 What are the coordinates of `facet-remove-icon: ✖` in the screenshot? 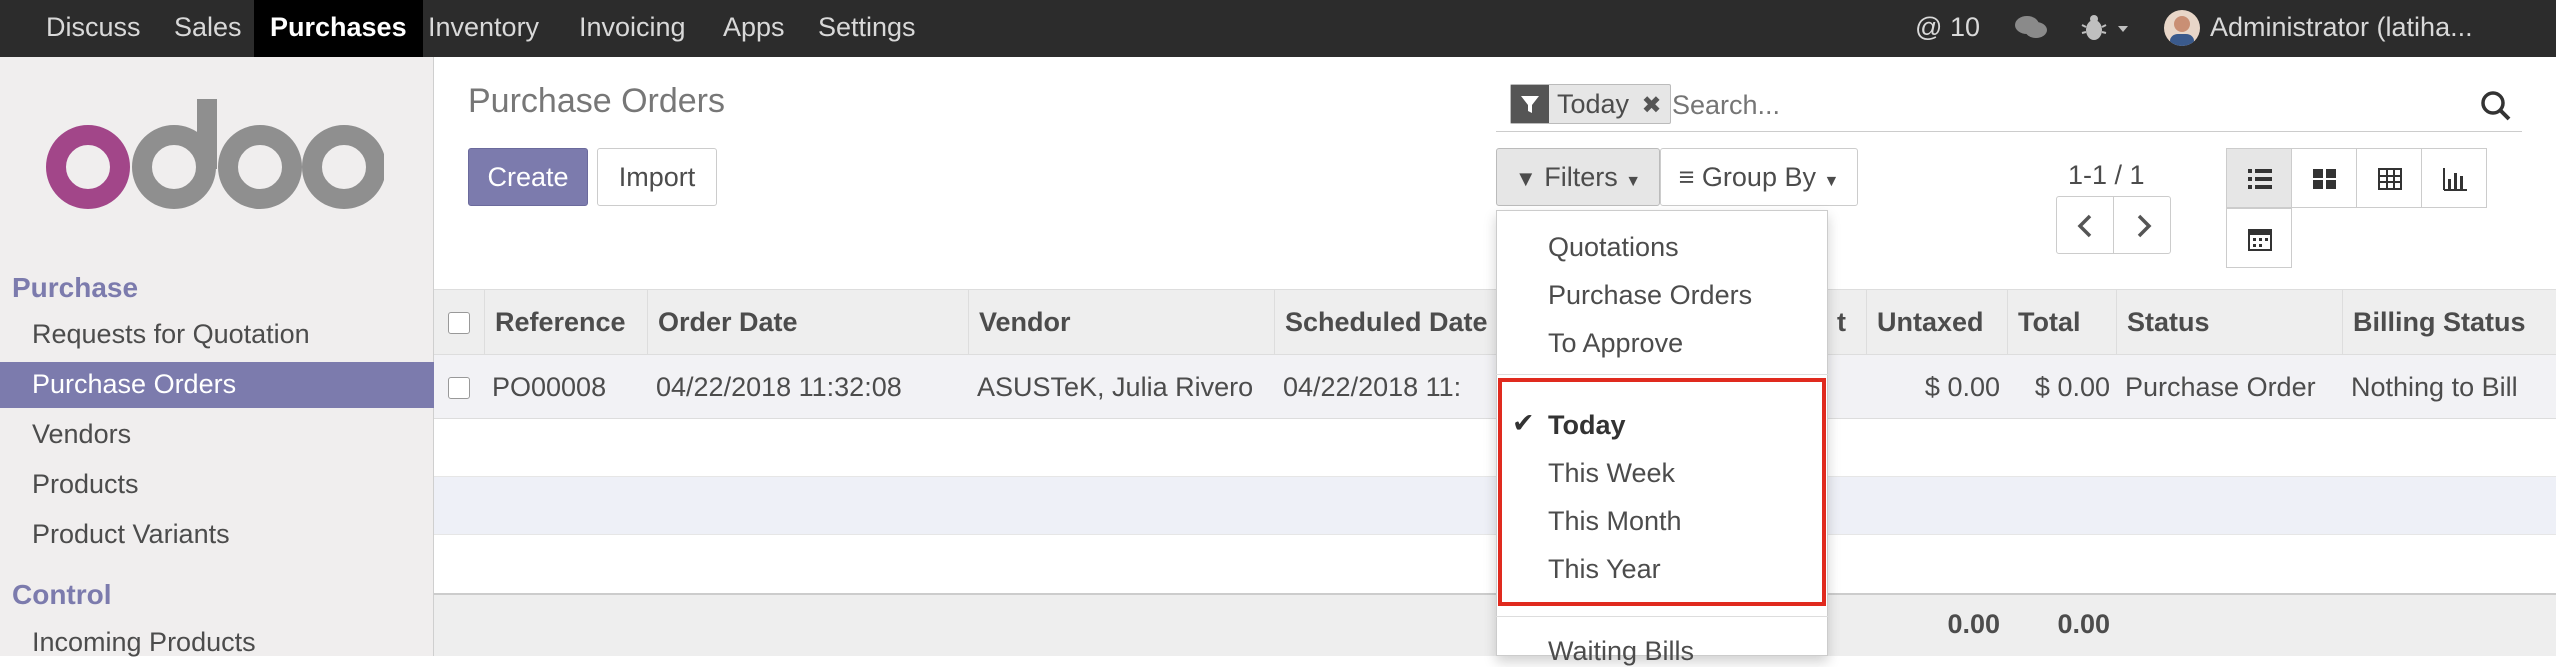 It's located at (1652, 106).